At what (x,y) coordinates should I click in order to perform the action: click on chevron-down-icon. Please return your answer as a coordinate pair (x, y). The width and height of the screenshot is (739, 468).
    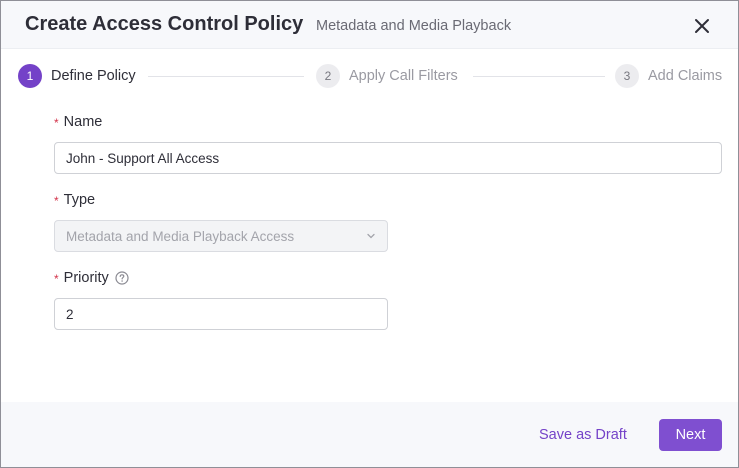
    Looking at the image, I should click on (371, 236).